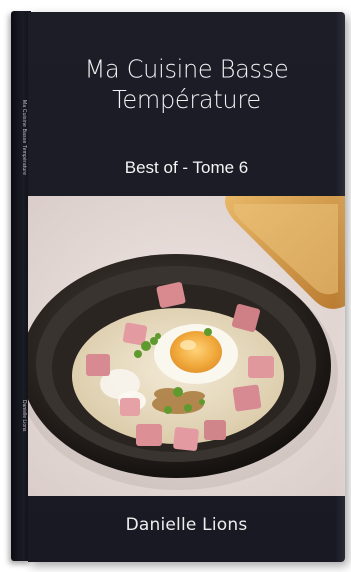  I want to click on spine-author: Danielle Lions, so click(24, 416).